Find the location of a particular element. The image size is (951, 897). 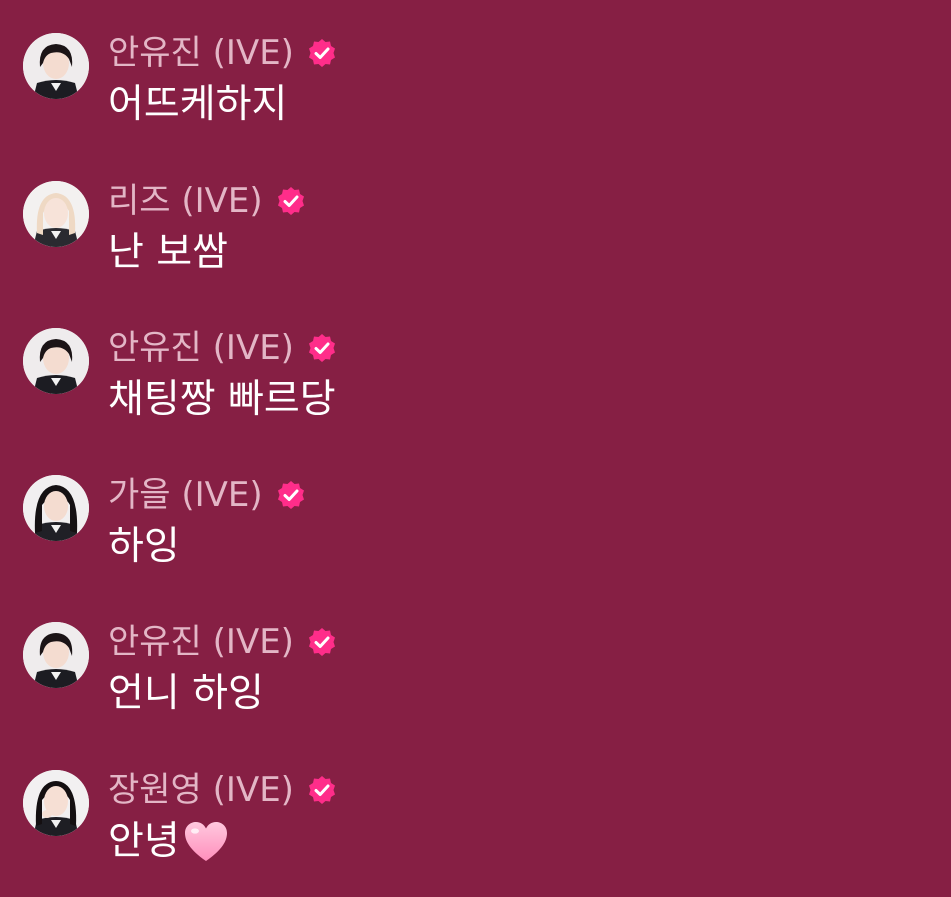

message-row: 하잉 is located at coordinates (144, 547).